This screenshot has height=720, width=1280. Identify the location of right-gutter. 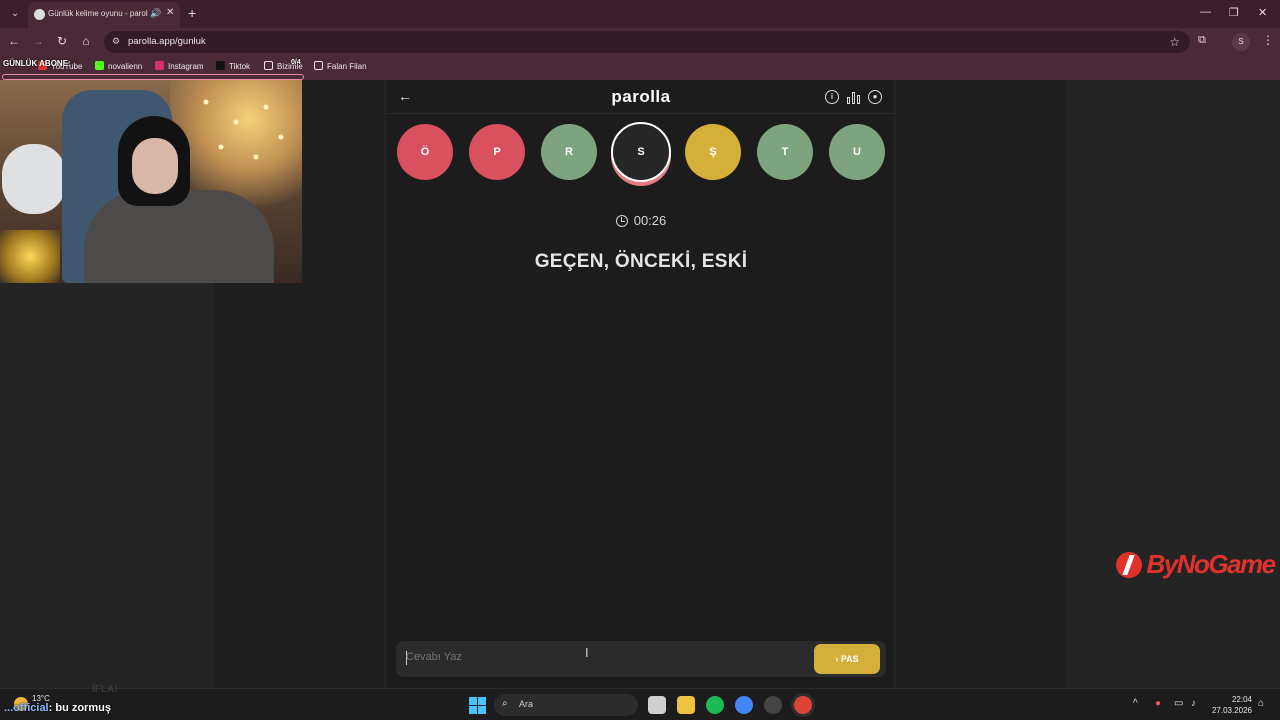
(1173, 384).